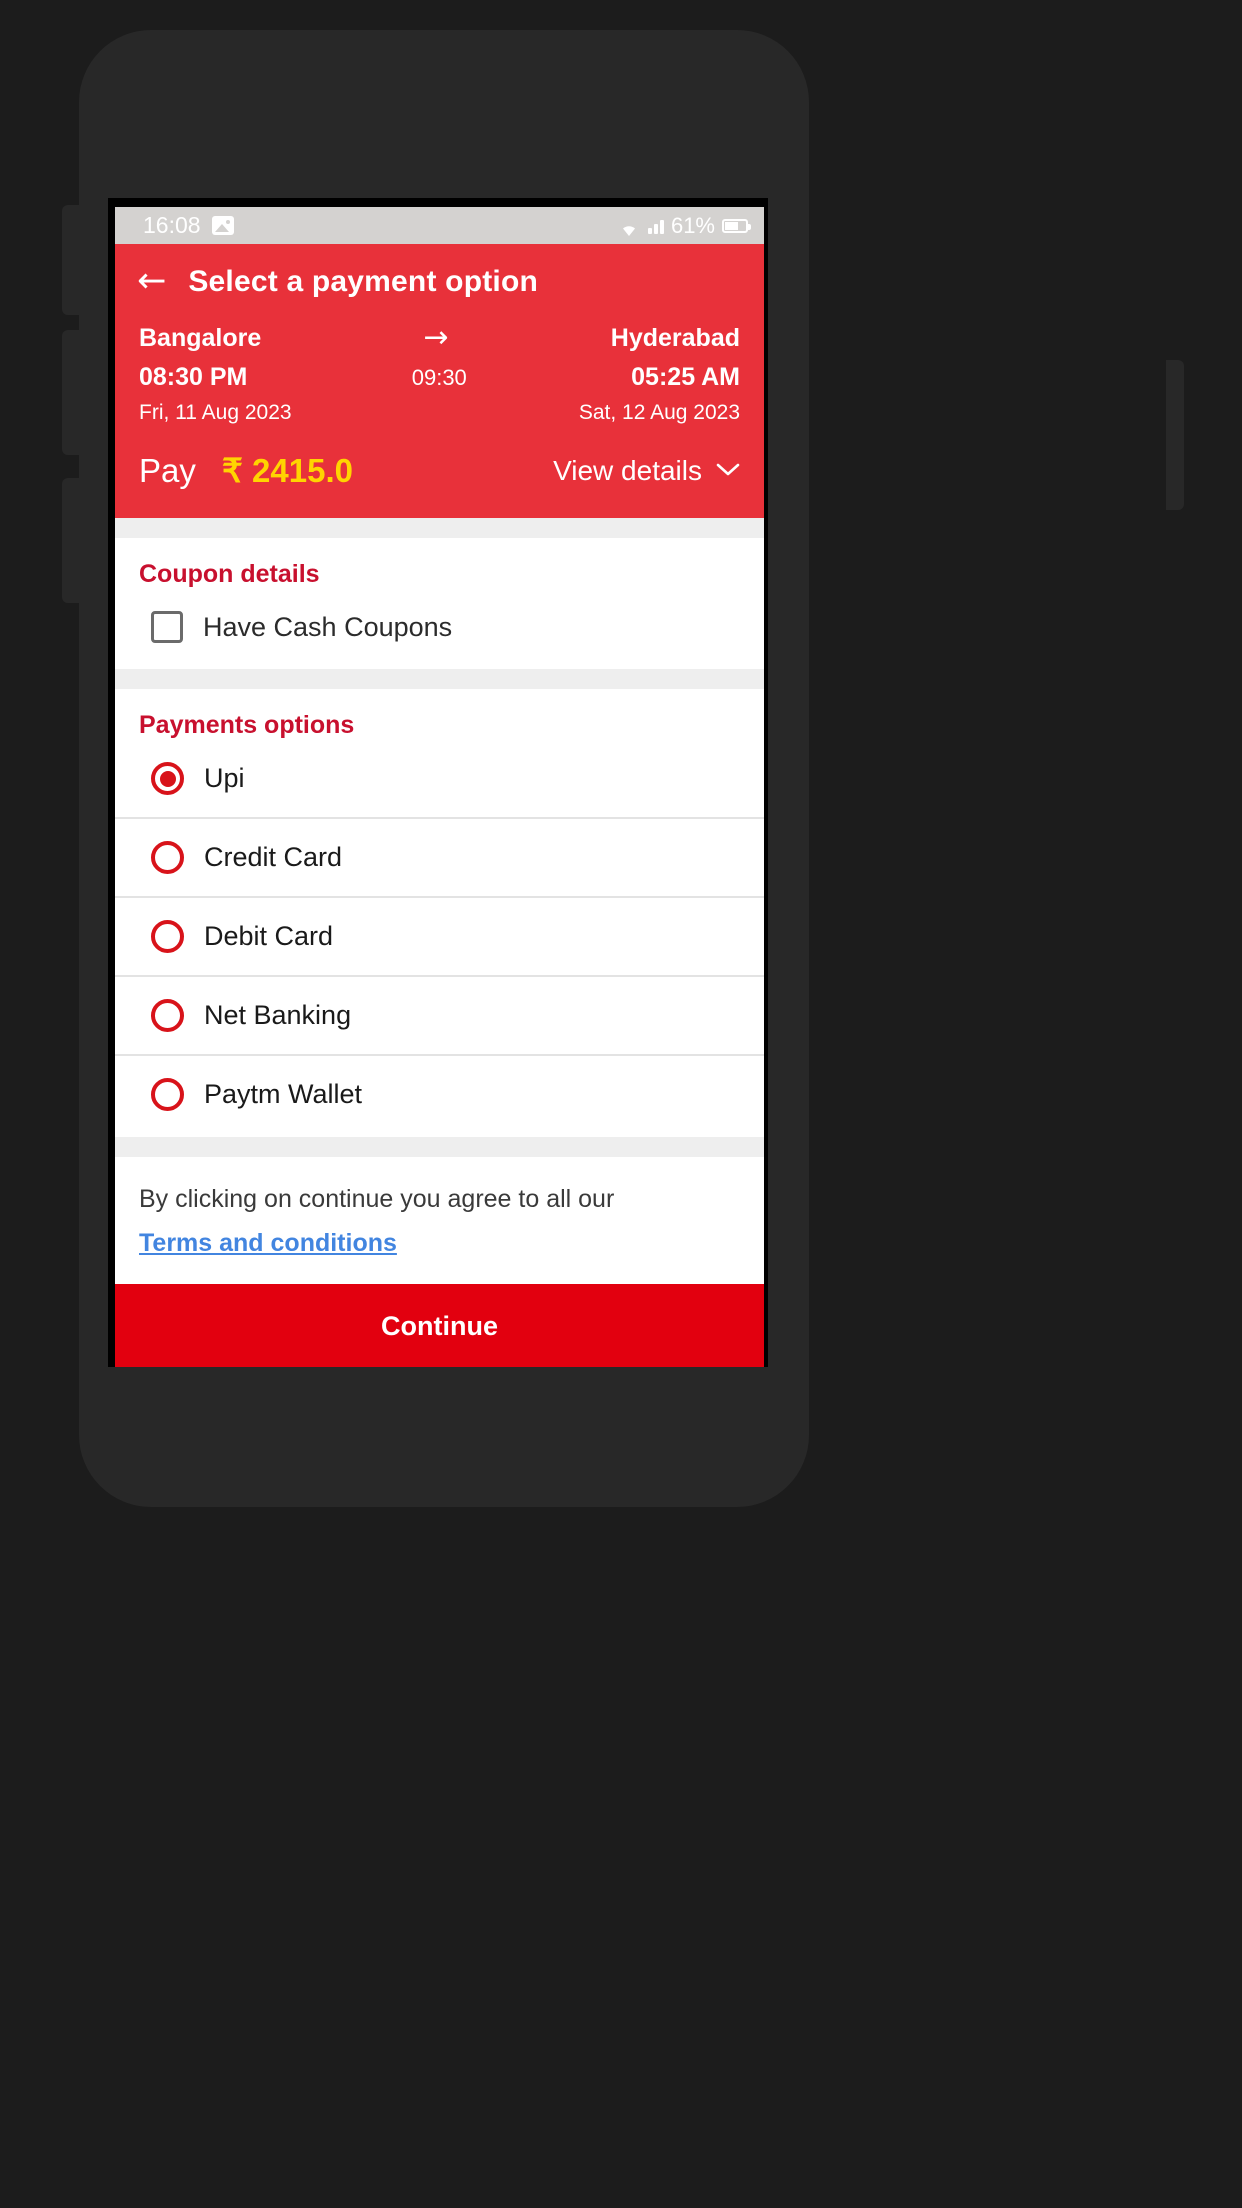 Image resolution: width=1242 pixels, height=2208 pixels. I want to click on payment-option-label: Net Banking, so click(278, 1015).